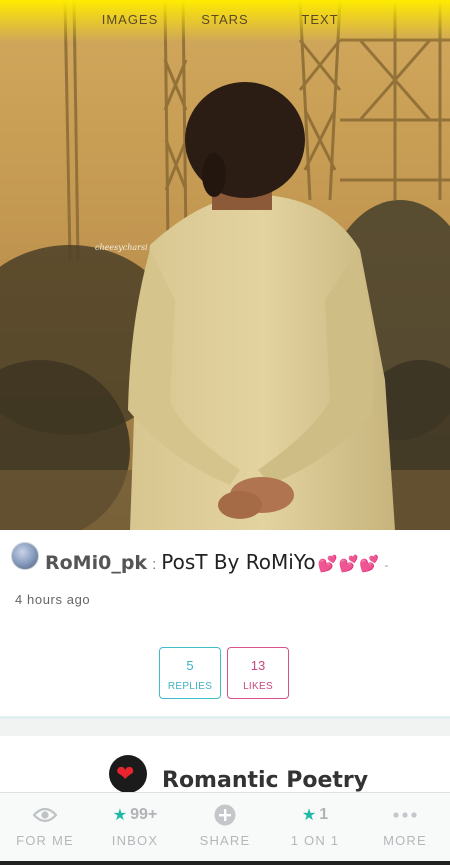 This screenshot has height=865, width=450. What do you see at coordinates (25, 556) in the screenshot?
I see `avatar` at bounding box center [25, 556].